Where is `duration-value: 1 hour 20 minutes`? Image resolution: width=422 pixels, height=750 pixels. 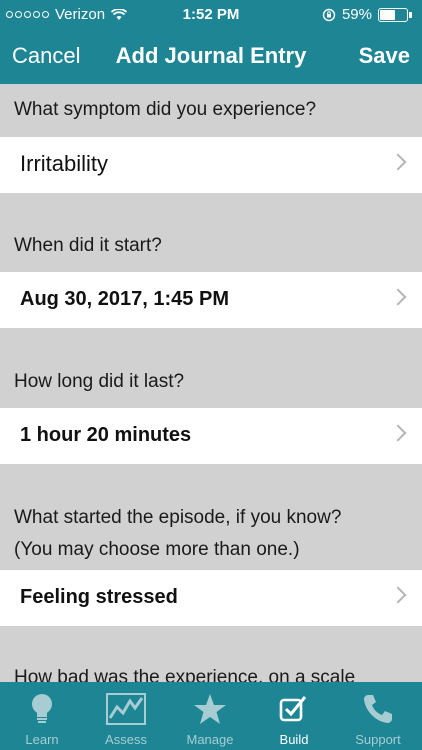
duration-value: 1 hour 20 minutes is located at coordinates (106, 435).